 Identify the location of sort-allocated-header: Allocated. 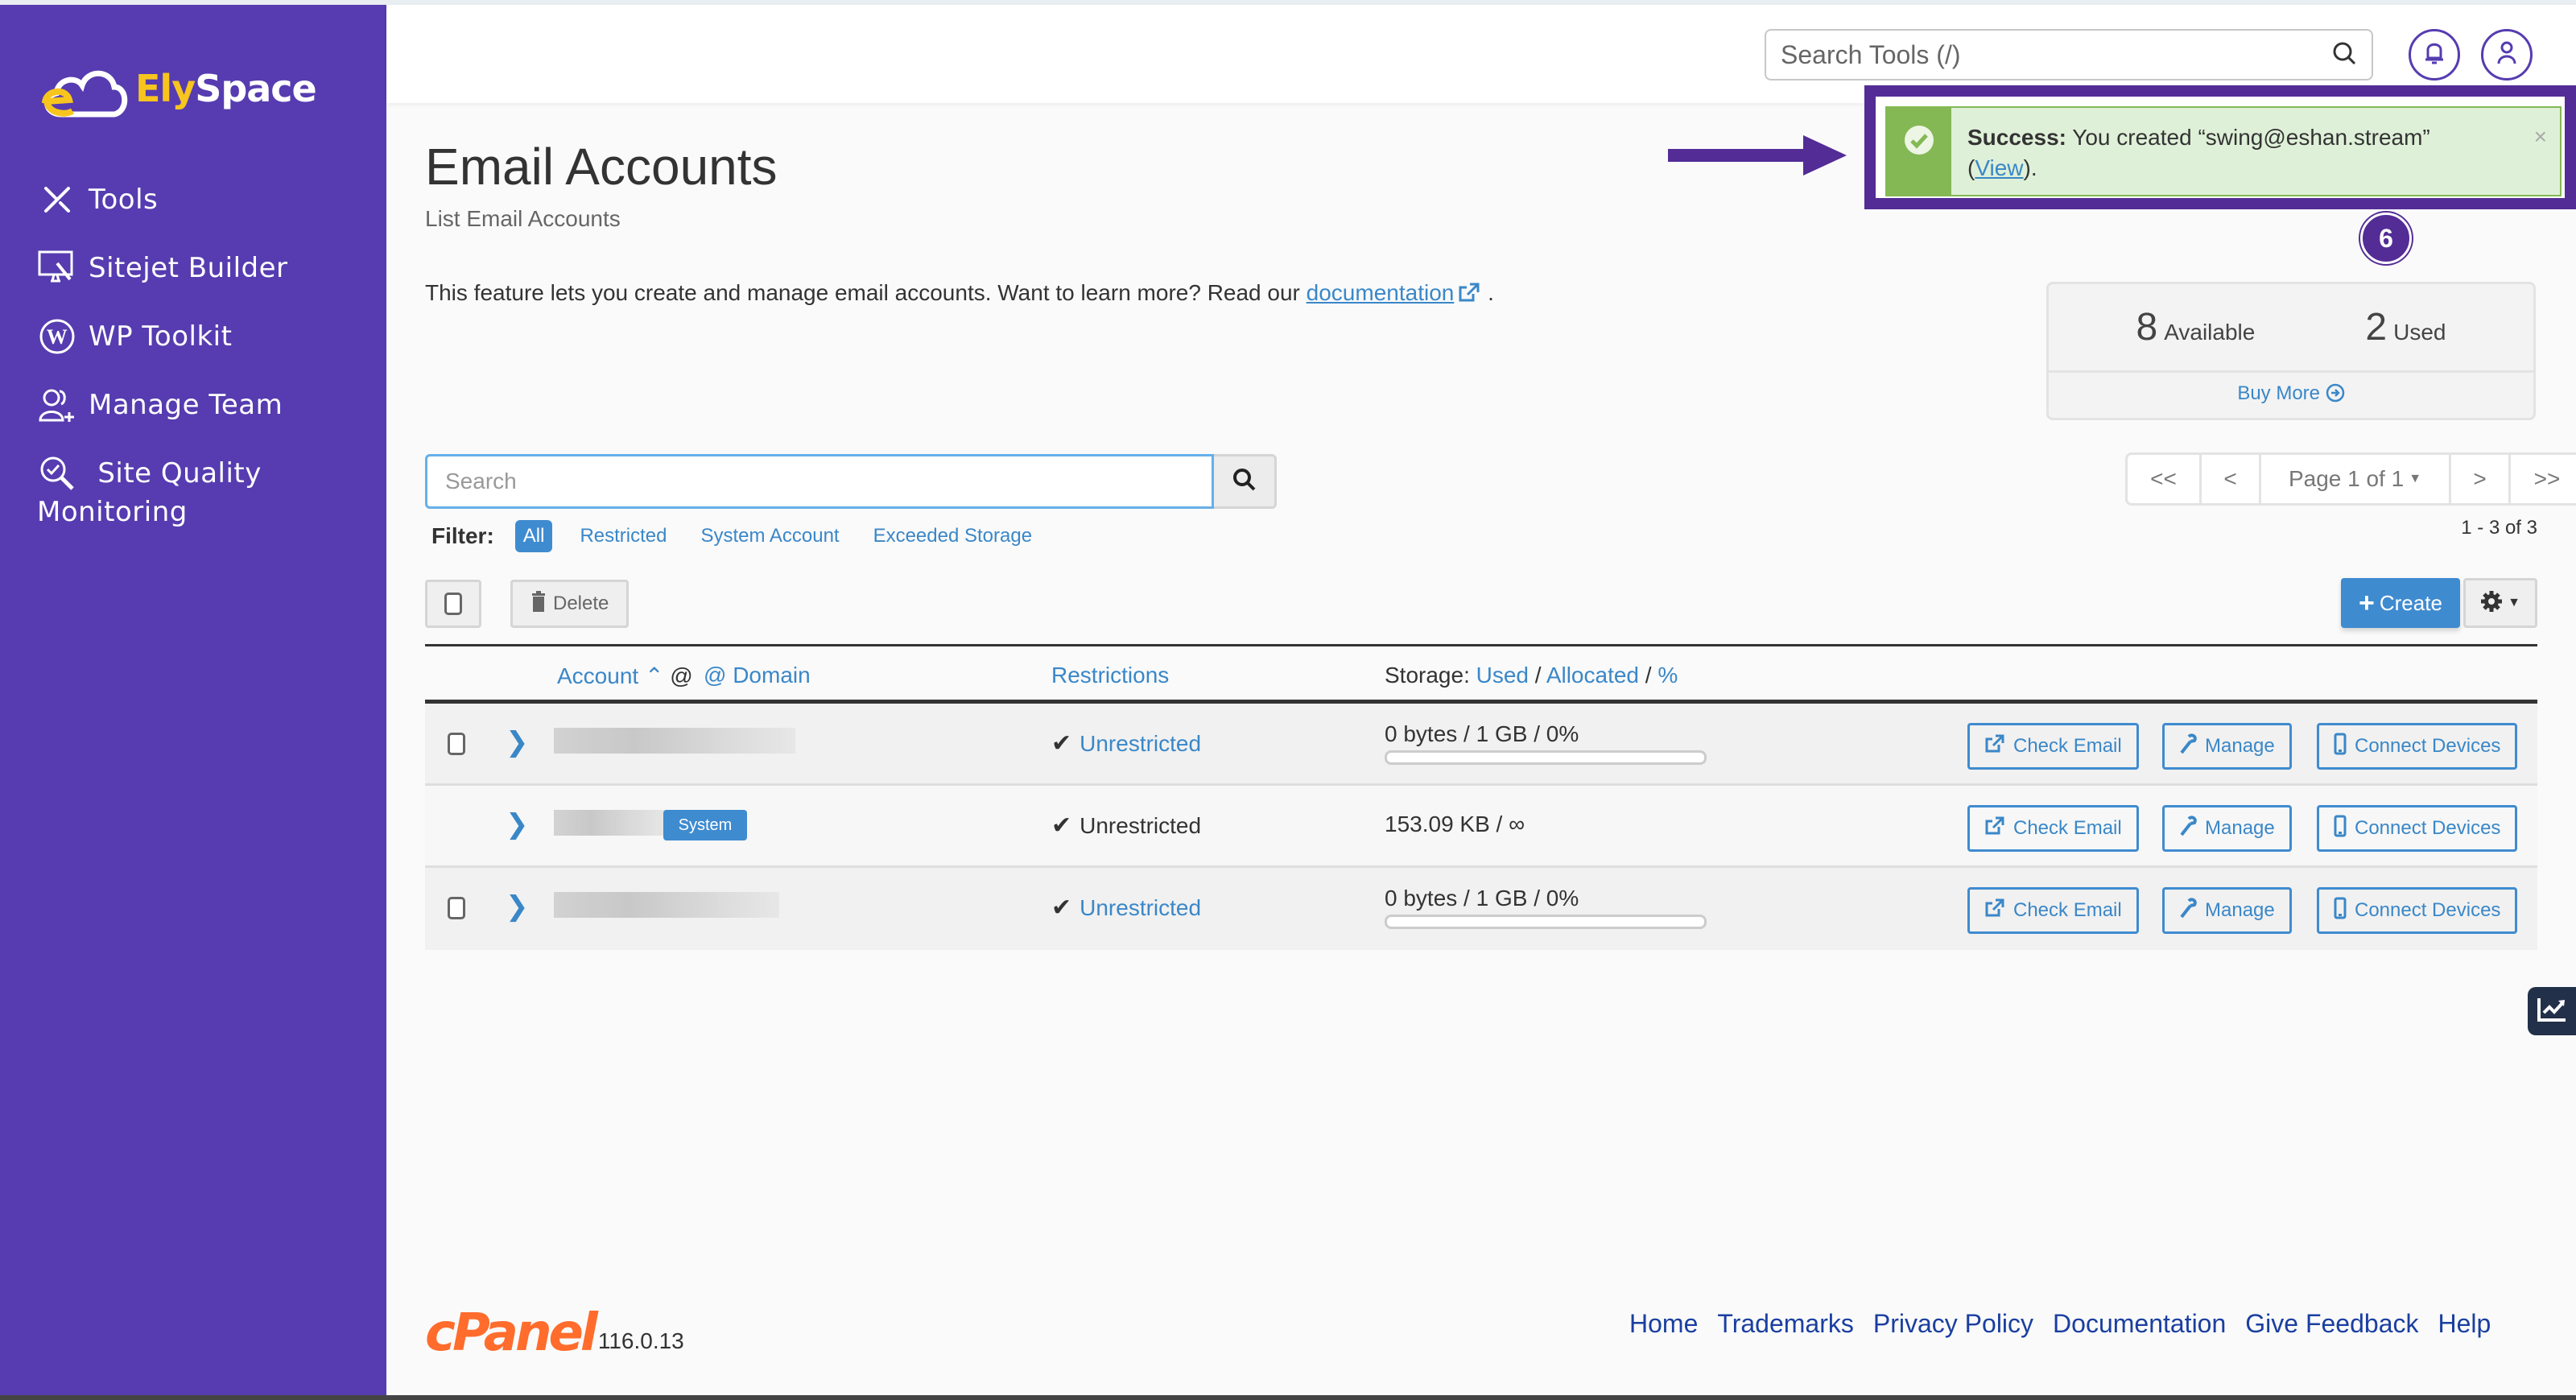
(1592, 675).